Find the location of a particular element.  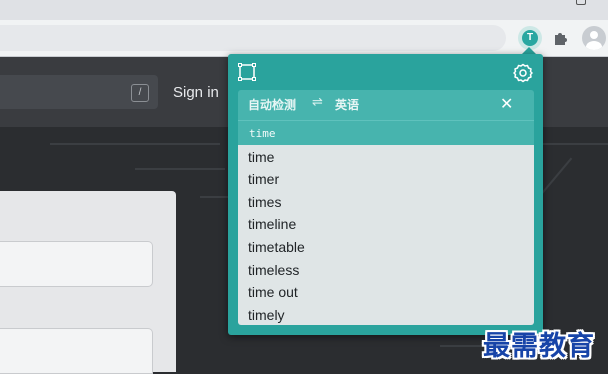

profile-avatar-icon is located at coordinates (594, 38).